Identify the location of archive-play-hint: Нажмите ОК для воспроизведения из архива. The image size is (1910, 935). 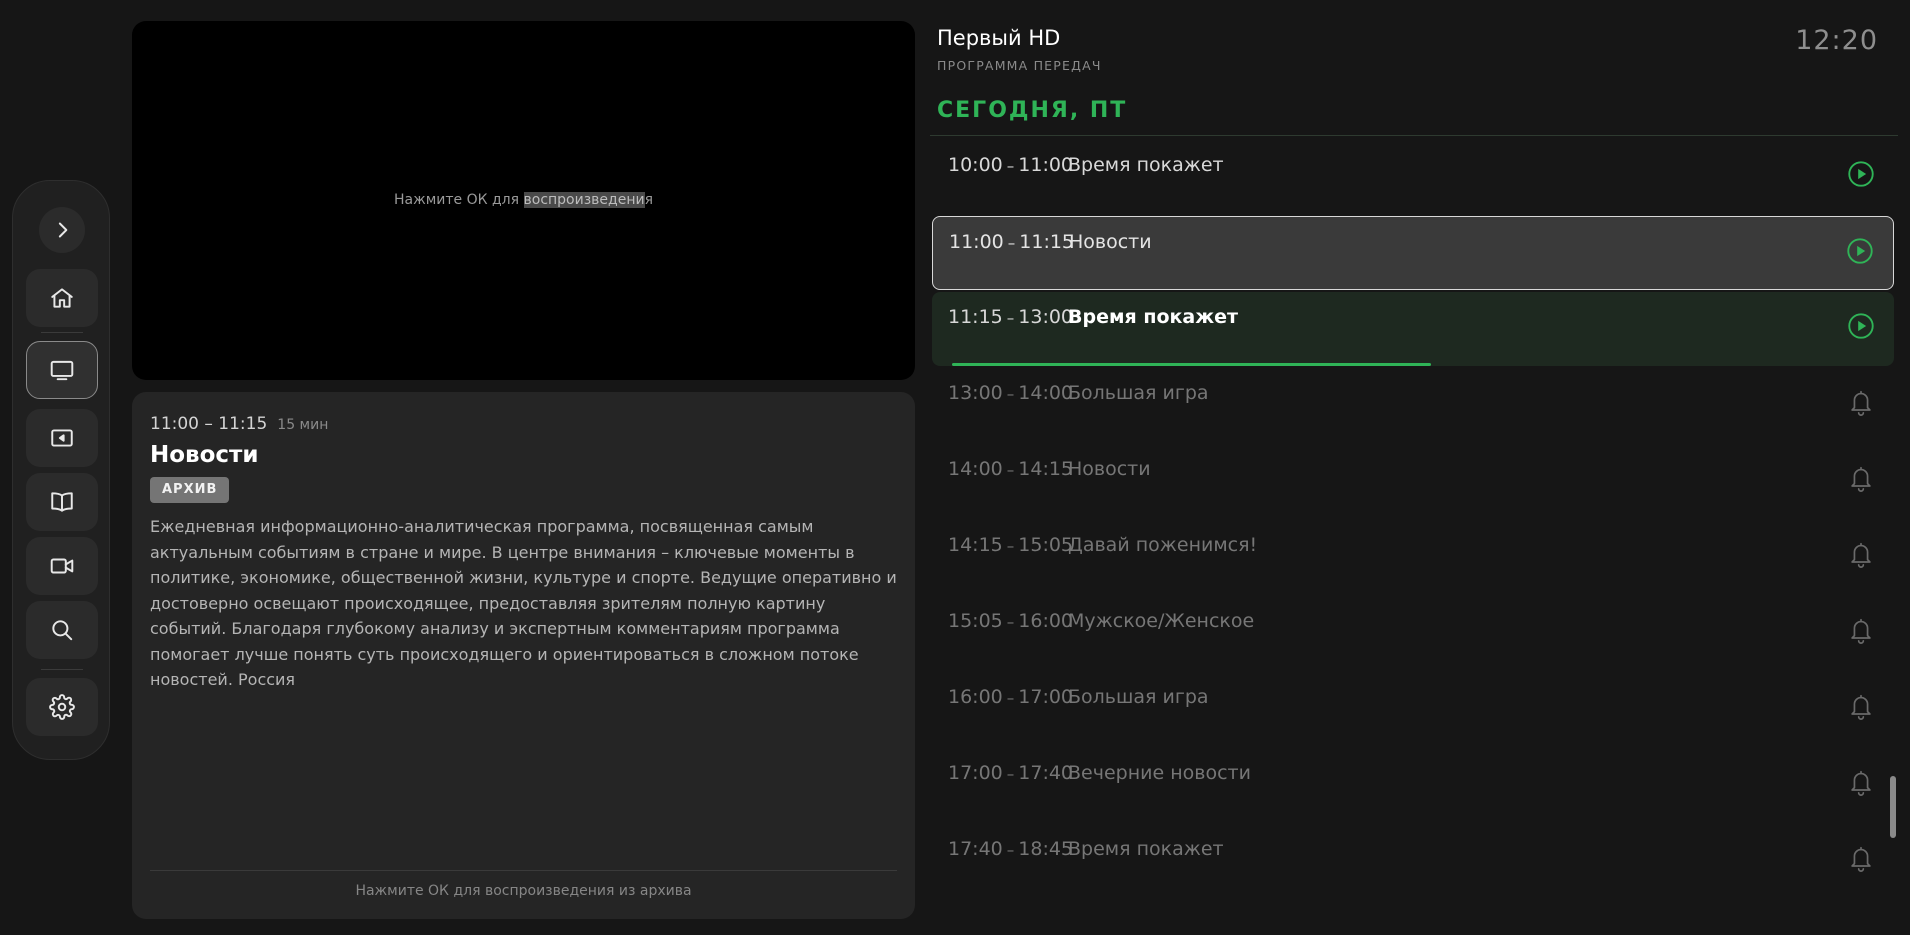
(523, 891).